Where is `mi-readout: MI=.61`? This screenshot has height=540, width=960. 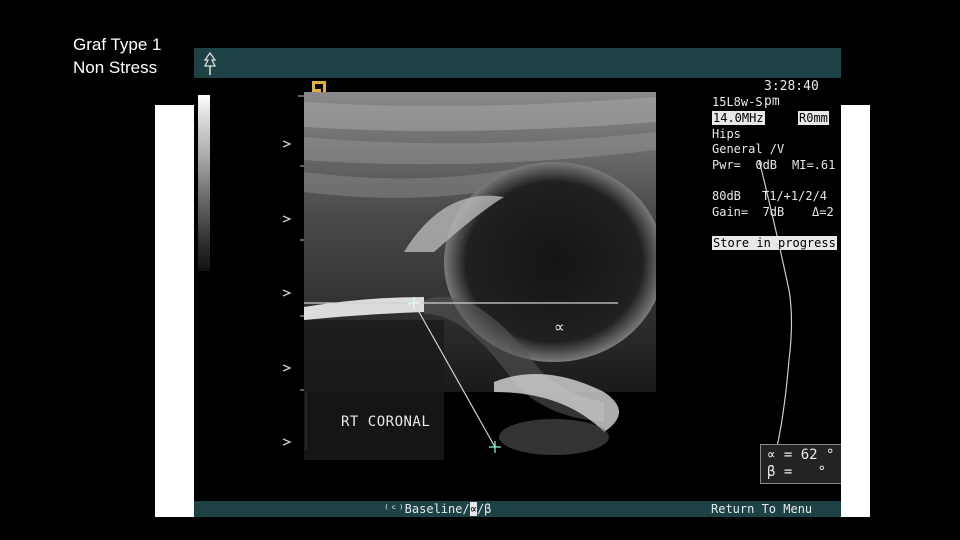
mi-readout: MI=.61 is located at coordinates (814, 165).